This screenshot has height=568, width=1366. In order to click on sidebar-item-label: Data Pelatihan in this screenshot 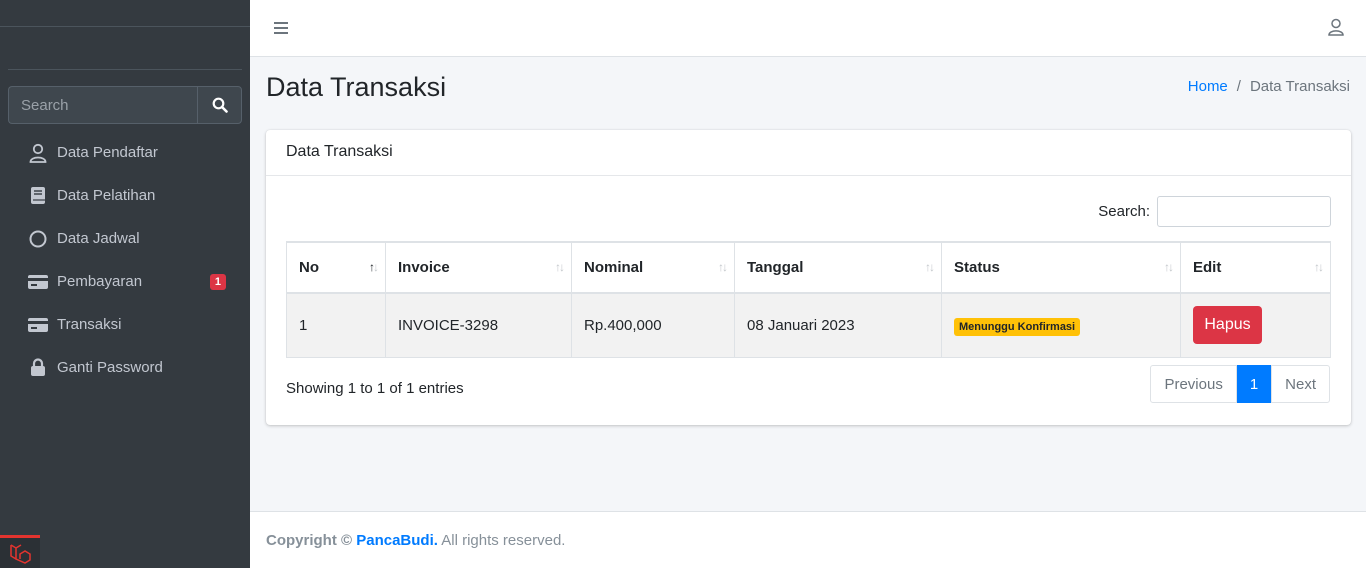, I will do `click(106, 195)`.